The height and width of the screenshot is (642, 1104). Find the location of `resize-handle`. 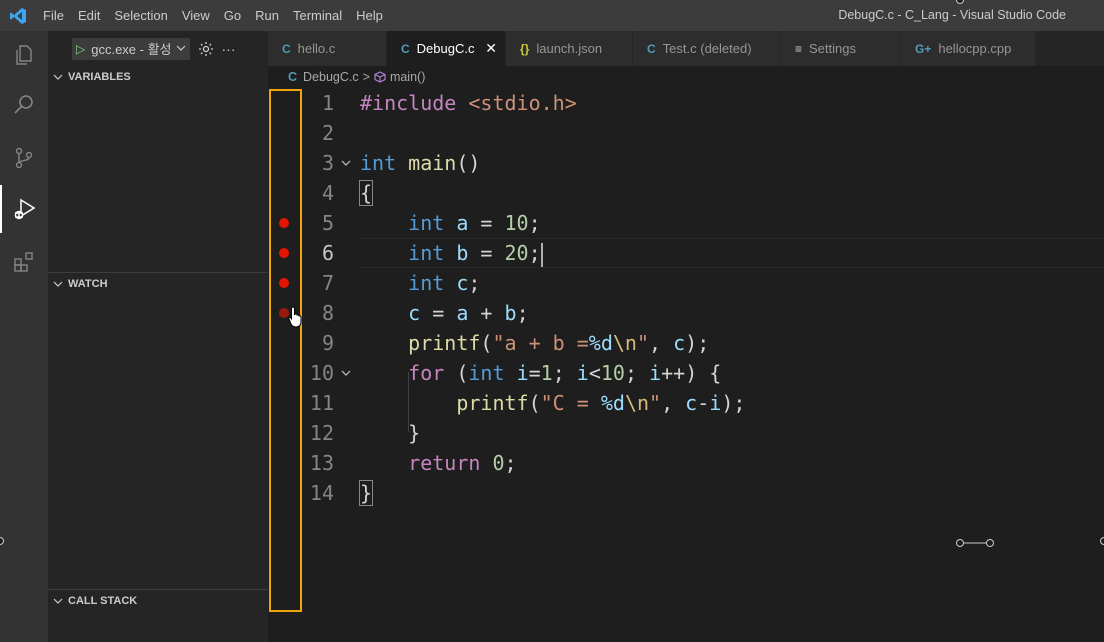

resize-handle is located at coordinates (1102, 541).